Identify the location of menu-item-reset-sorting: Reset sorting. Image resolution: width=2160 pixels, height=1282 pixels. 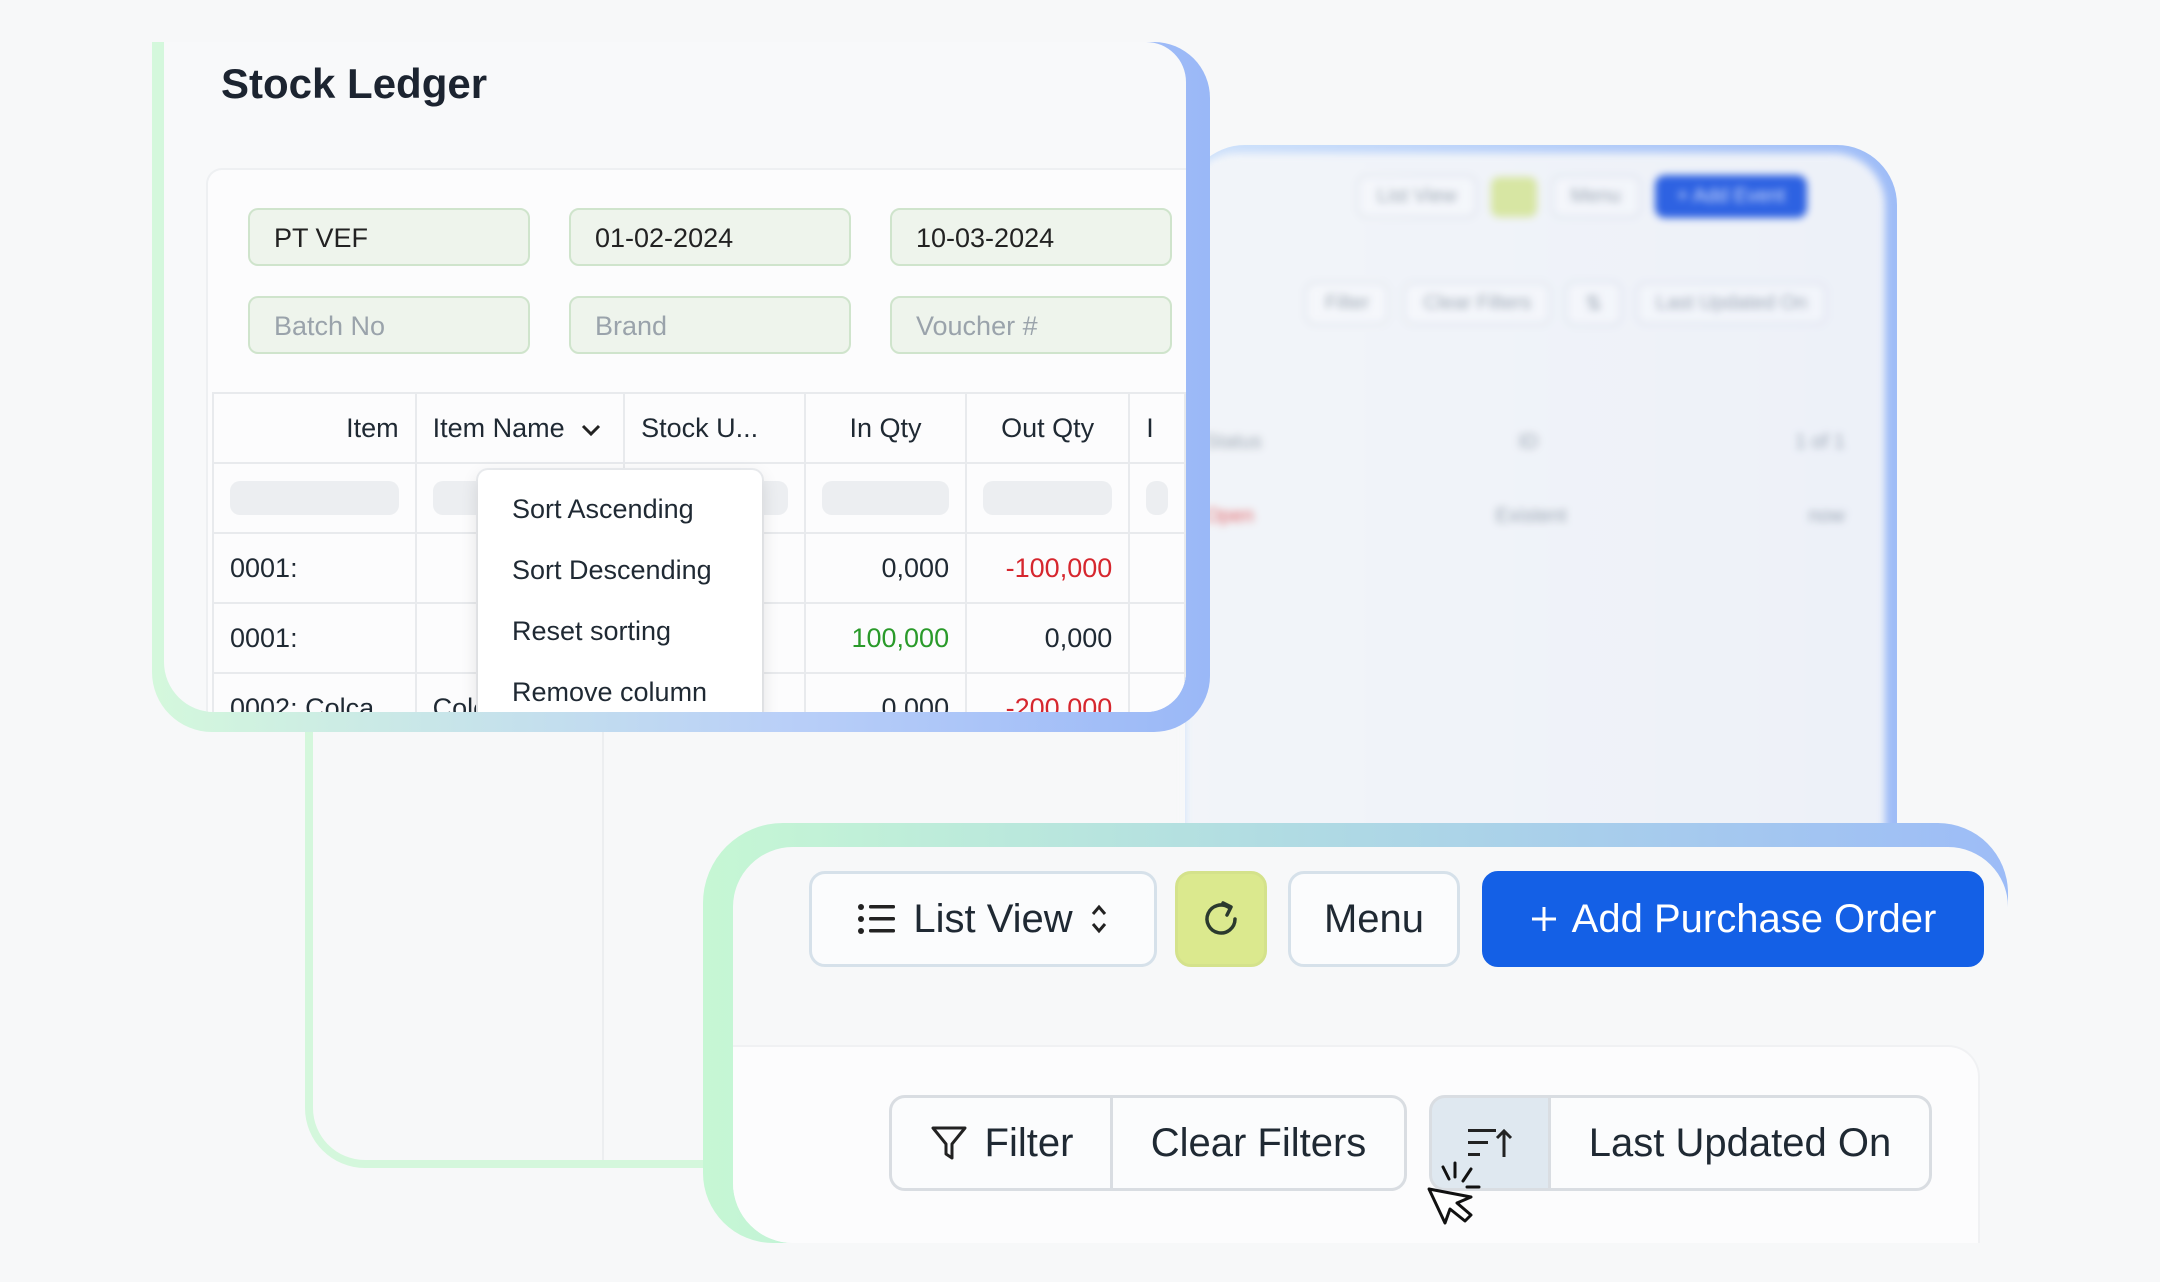
(620, 632).